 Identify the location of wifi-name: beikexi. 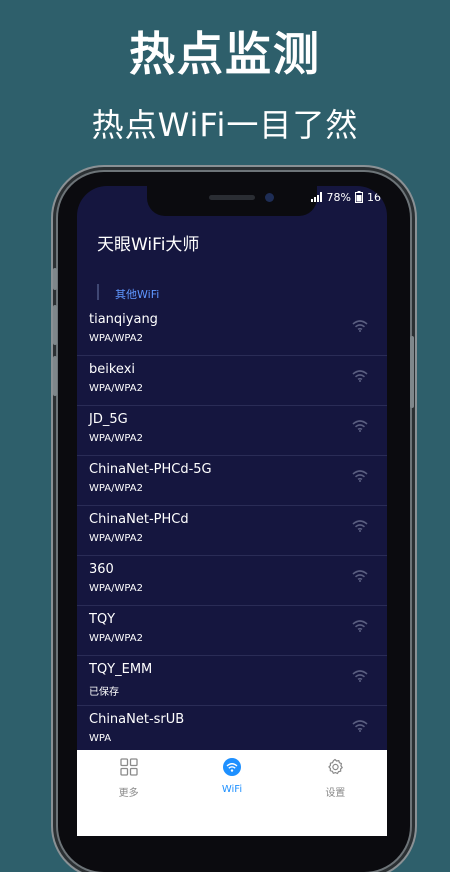
(112, 369).